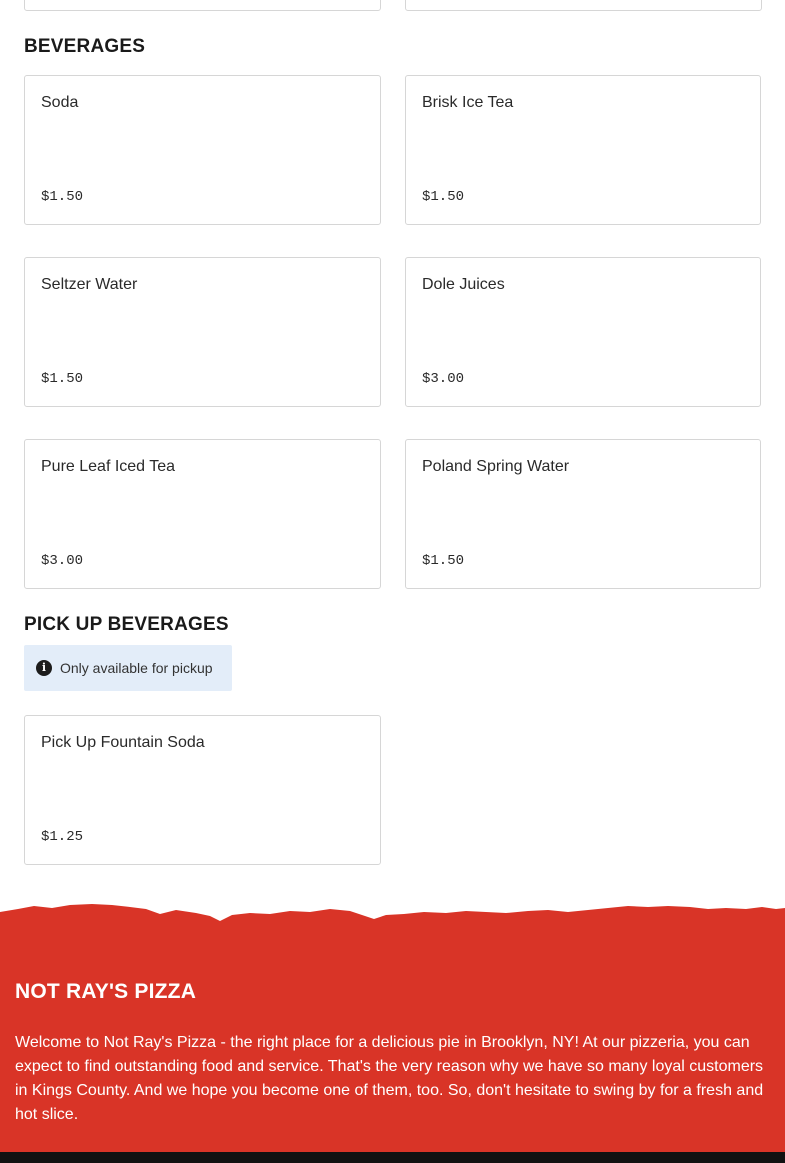  I want to click on menu-item-name: Brisk Ice Tea, so click(468, 102).